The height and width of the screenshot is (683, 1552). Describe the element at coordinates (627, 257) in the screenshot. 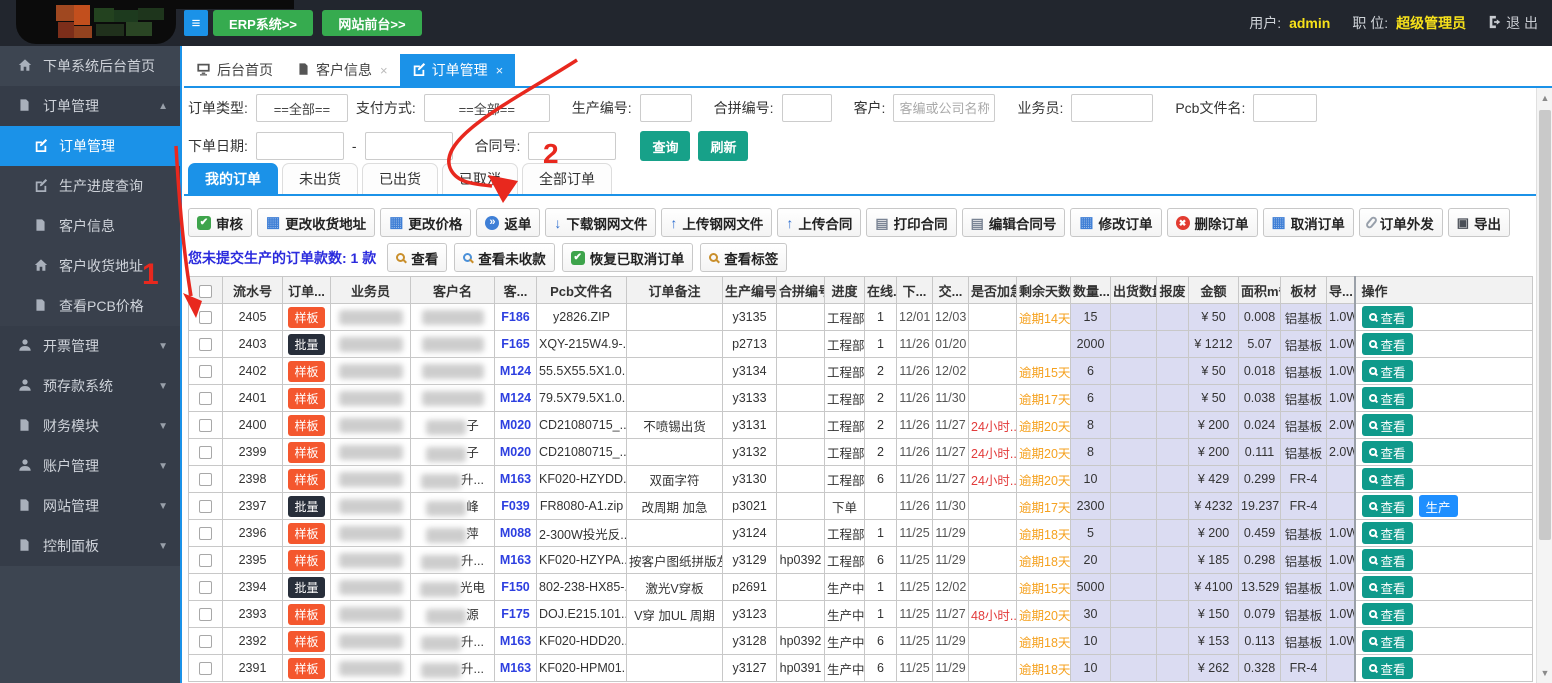

I see `恢复已取消订单-button: ✔ 恢复已取消订单` at that location.